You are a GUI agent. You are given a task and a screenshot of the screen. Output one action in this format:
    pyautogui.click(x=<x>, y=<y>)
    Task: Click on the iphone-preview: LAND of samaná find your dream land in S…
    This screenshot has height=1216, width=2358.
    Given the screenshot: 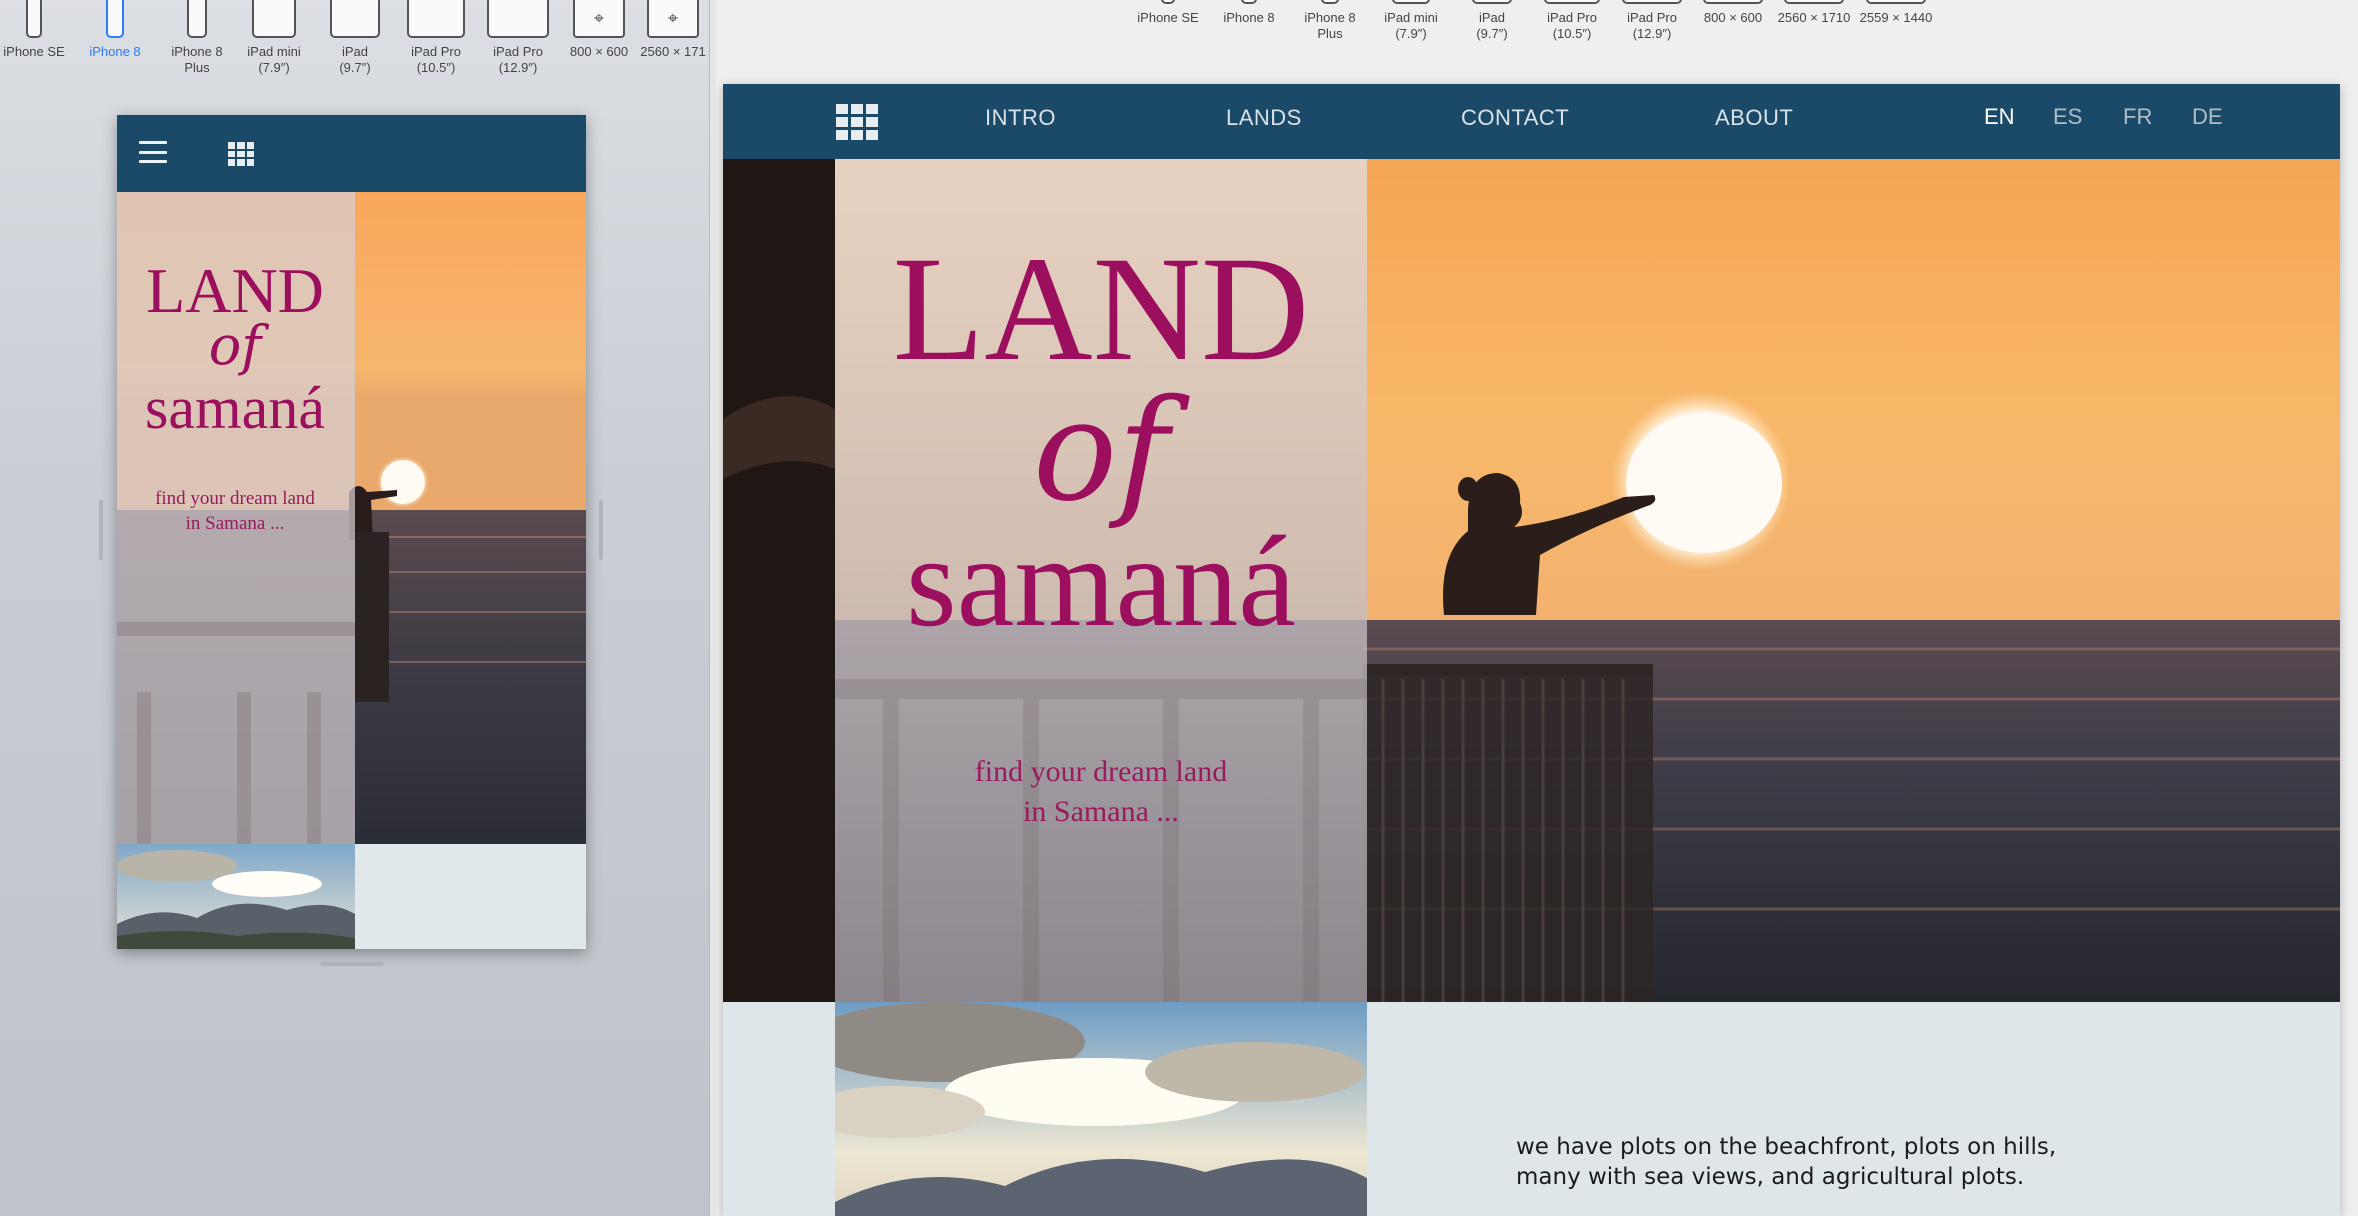 What is the action you would take?
    pyautogui.click(x=351, y=532)
    